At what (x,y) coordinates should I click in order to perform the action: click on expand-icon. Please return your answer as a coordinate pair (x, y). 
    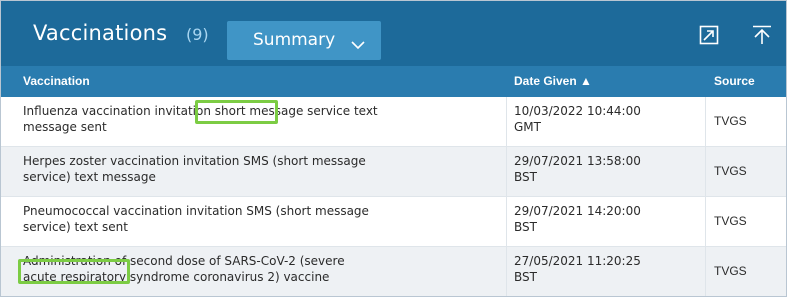
    Looking at the image, I should click on (709, 37).